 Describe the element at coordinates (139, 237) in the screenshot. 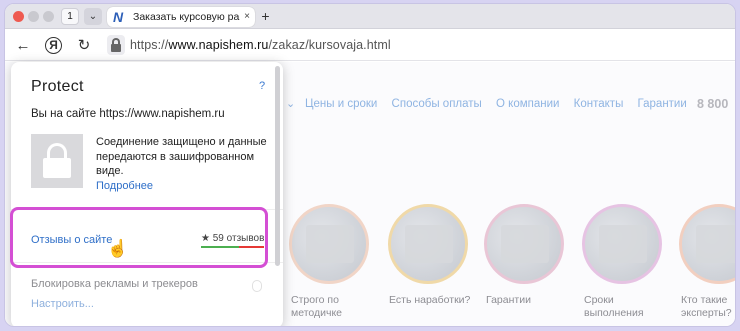

I see `highlight-box` at that location.